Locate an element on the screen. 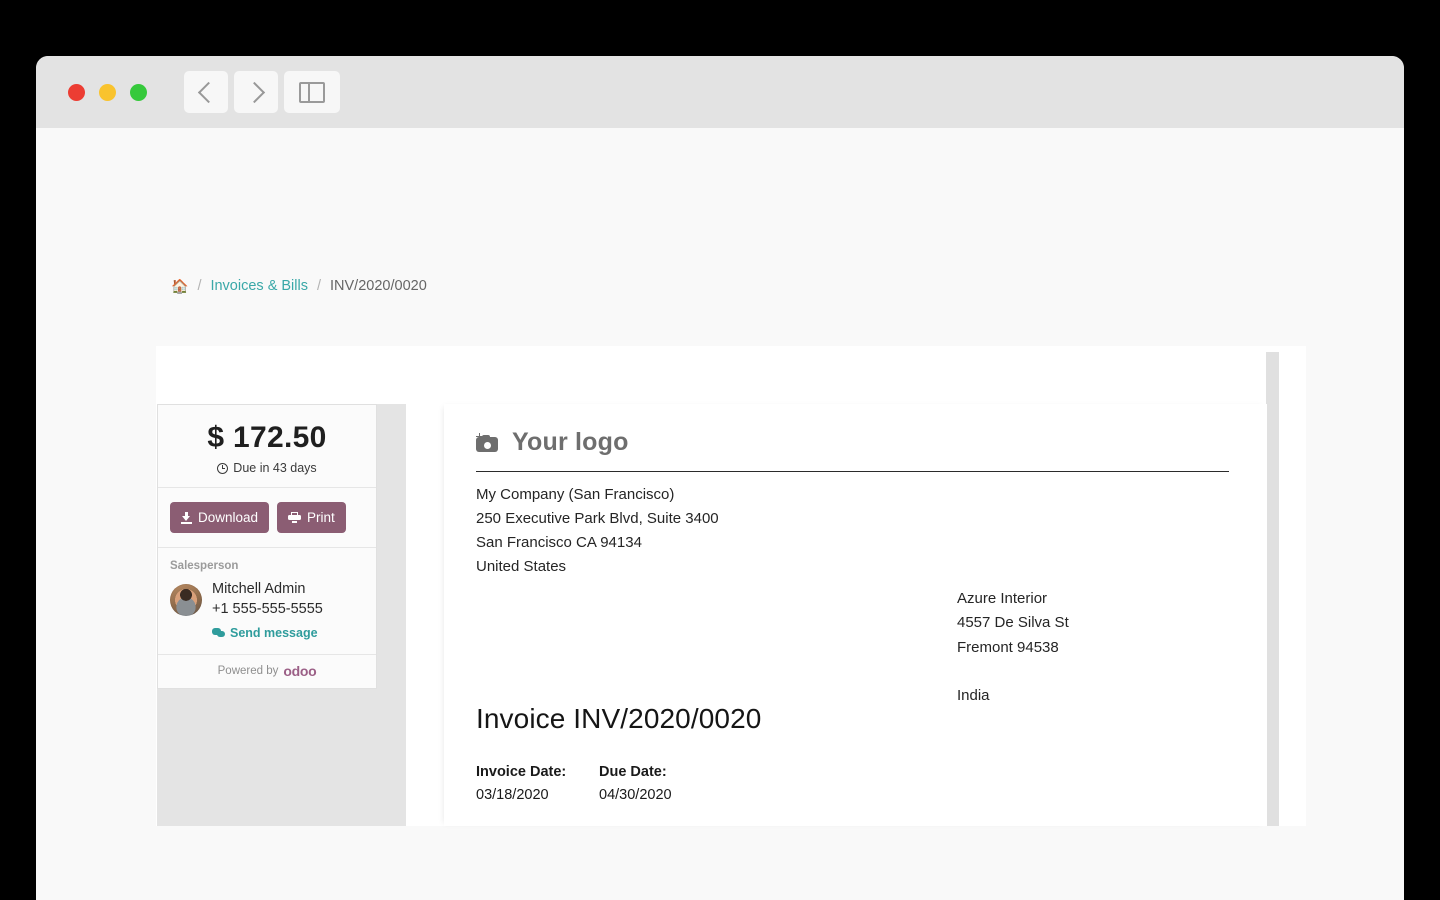 The height and width of the screenshot is (900, 1440). salesperson-name: Mitchell Admin is located at coordinates (259, 589).